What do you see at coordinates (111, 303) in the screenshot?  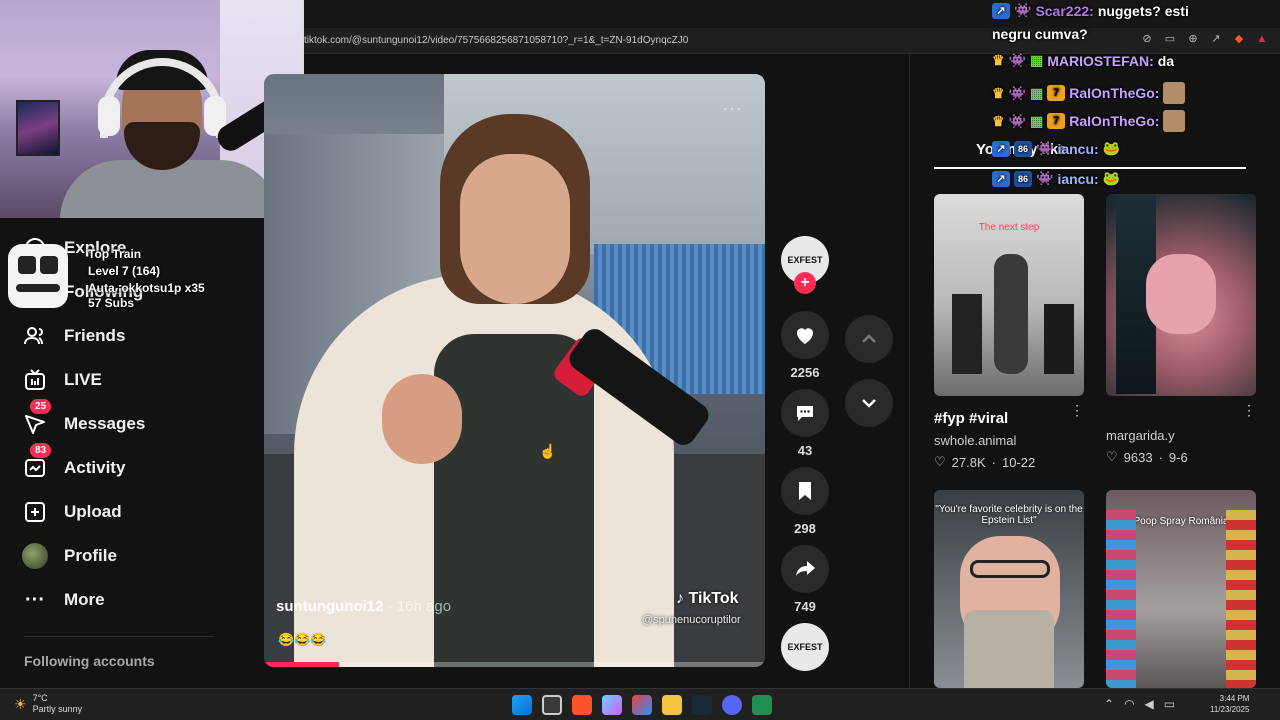 I see `train-subs: 57 Subs` at bounding box center [111, 303].